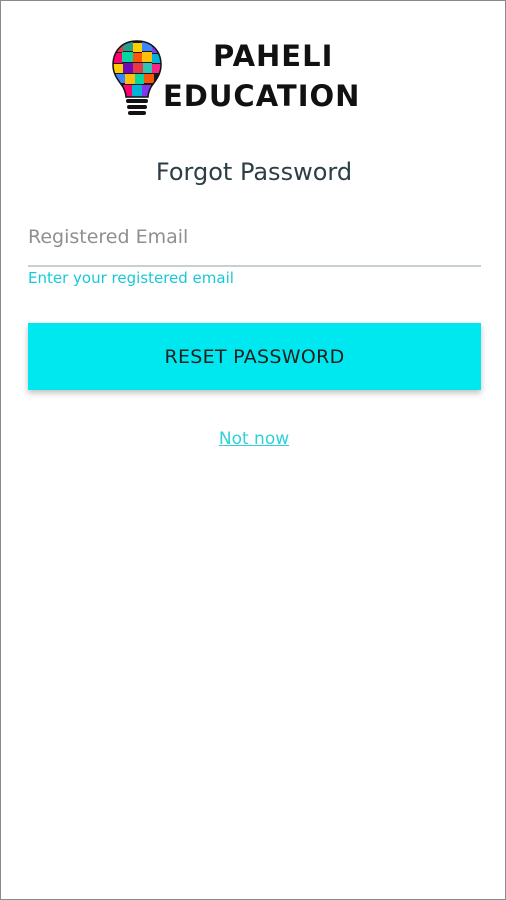 The image size is (506, 900). I want to click on not-now-container: Not now, so click(253, 439).